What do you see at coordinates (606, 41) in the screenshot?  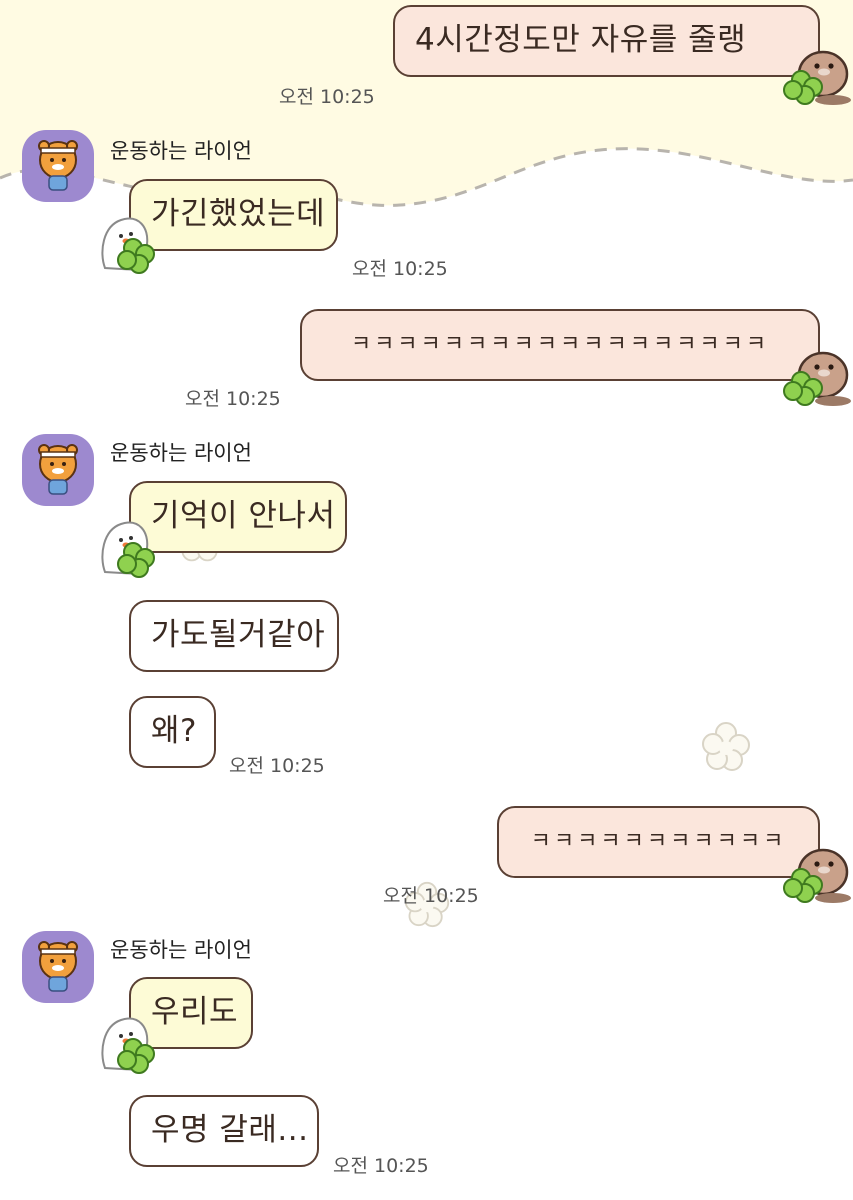 I see `my-message-bubble: 4시간정도만 자유를 줄랭` at bounding box center [606, 41].